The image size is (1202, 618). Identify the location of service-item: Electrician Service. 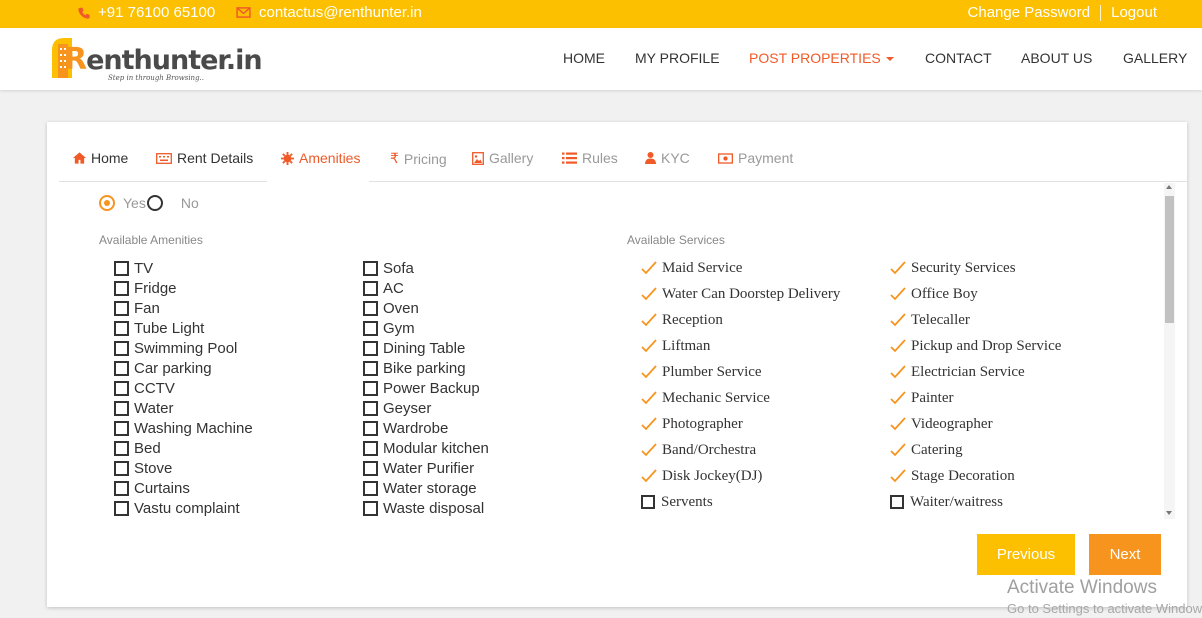
(975, 372).